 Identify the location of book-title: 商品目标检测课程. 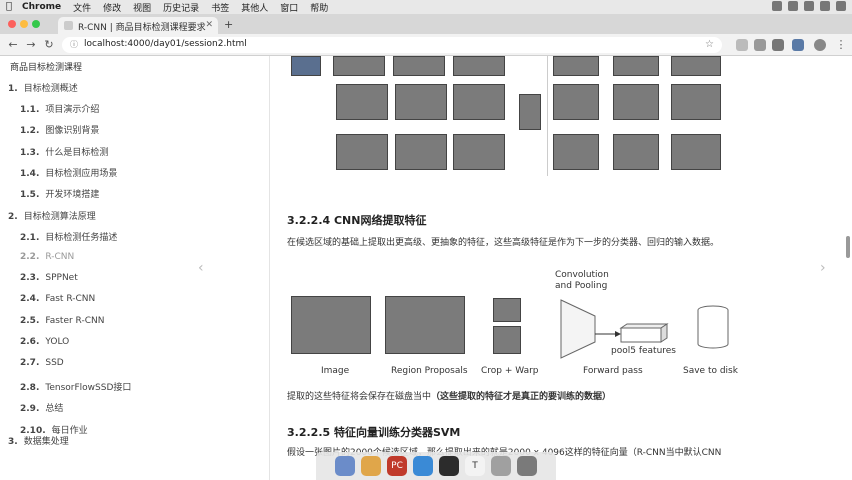
(46, 66).